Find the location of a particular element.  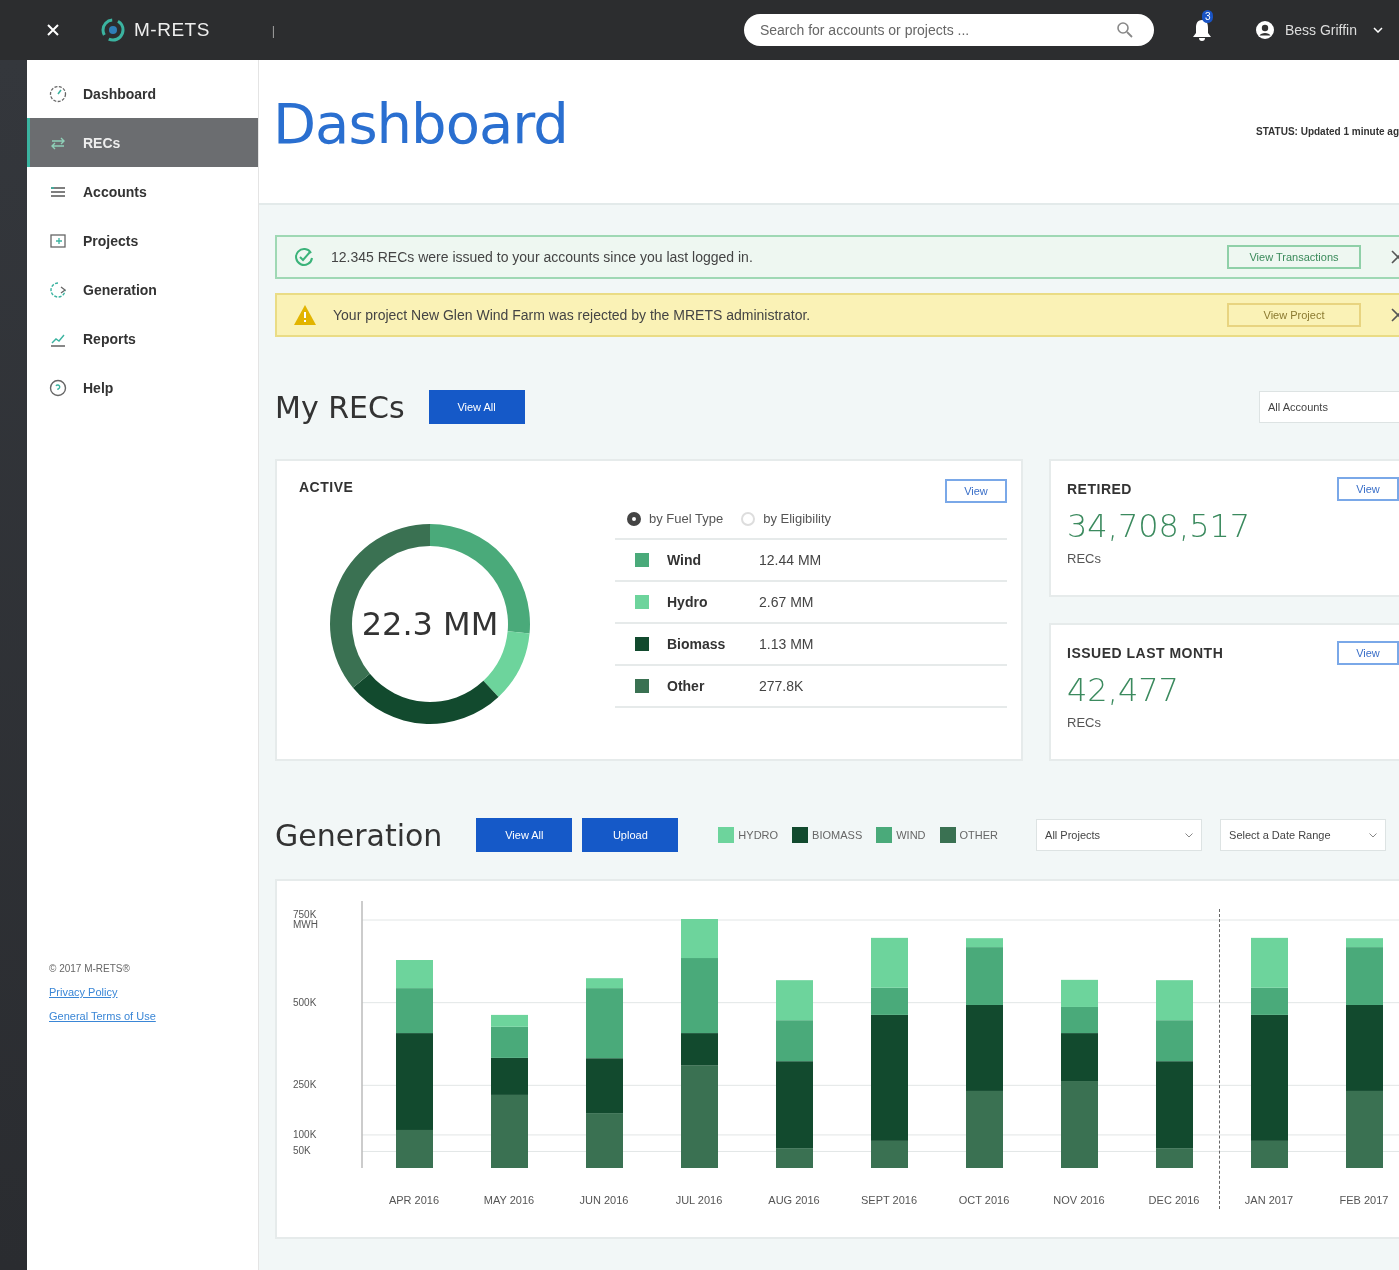

view-all-button: View All is located at coordinates (476, 407).